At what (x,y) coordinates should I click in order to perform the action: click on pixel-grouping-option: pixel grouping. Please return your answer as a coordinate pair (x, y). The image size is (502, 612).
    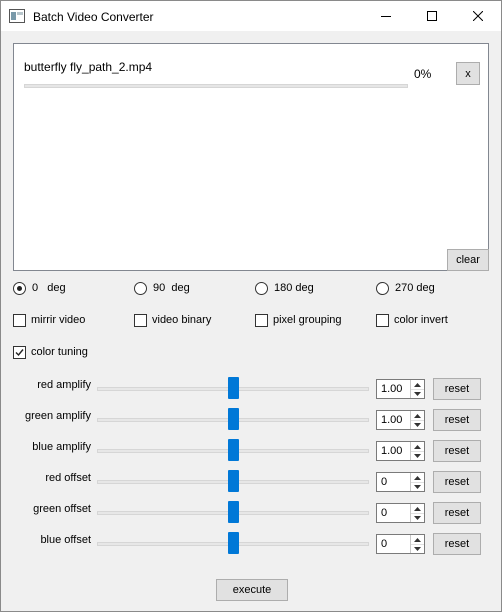
    Looking at the image, I should click on (298, 320).